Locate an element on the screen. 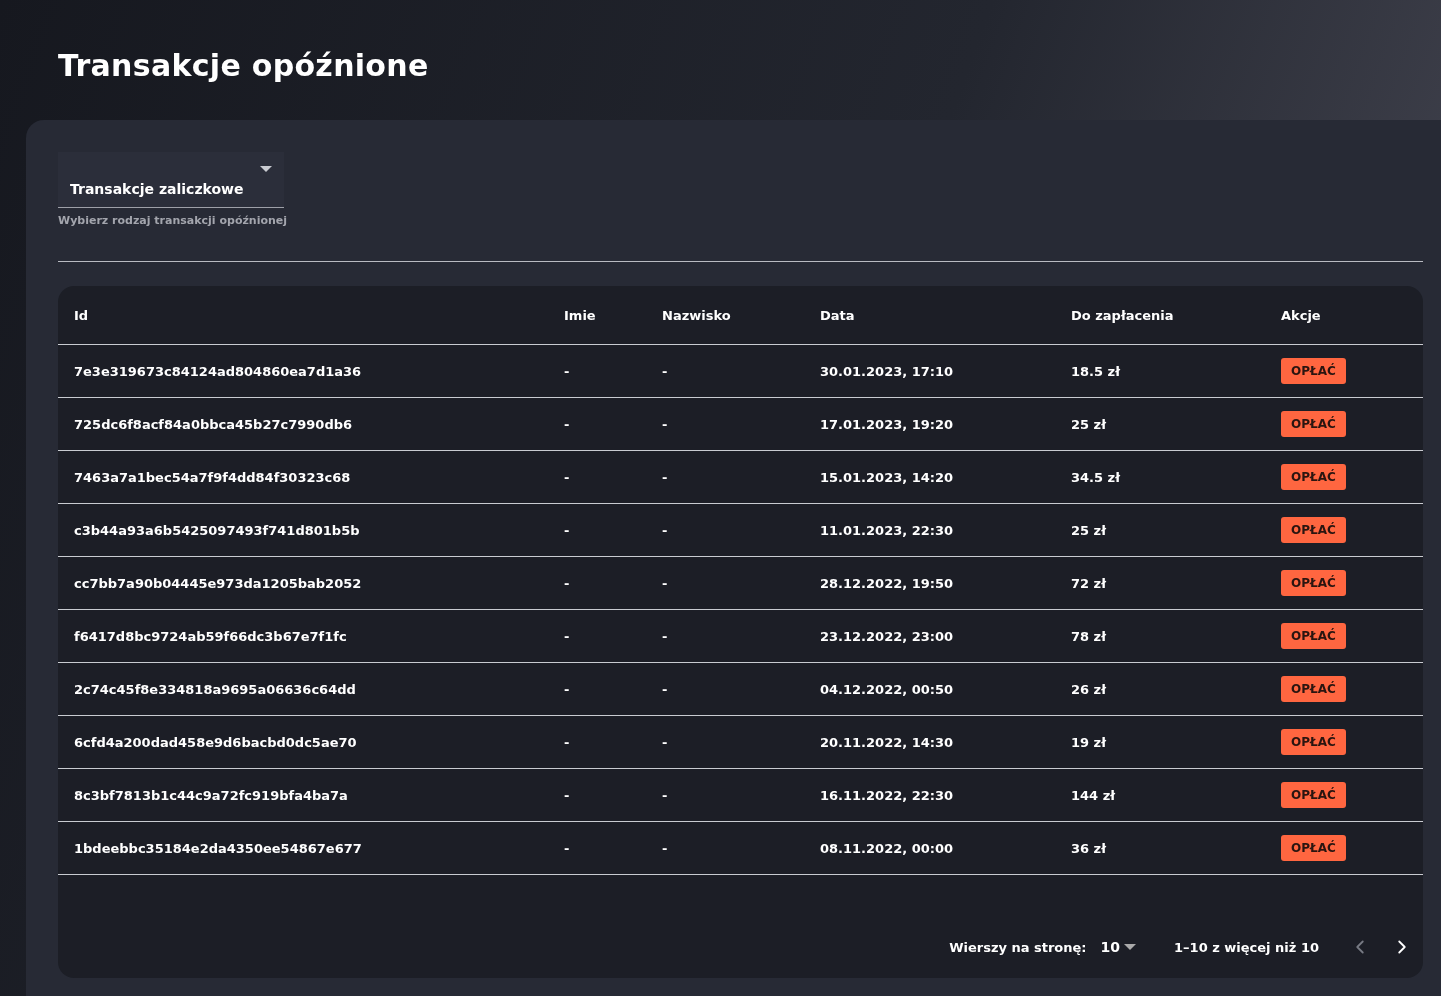 The image size is (1441, 996). select-helper-text: Wybierz rodzaj transakcji opóźnionej is located at coordinates (173, 220).